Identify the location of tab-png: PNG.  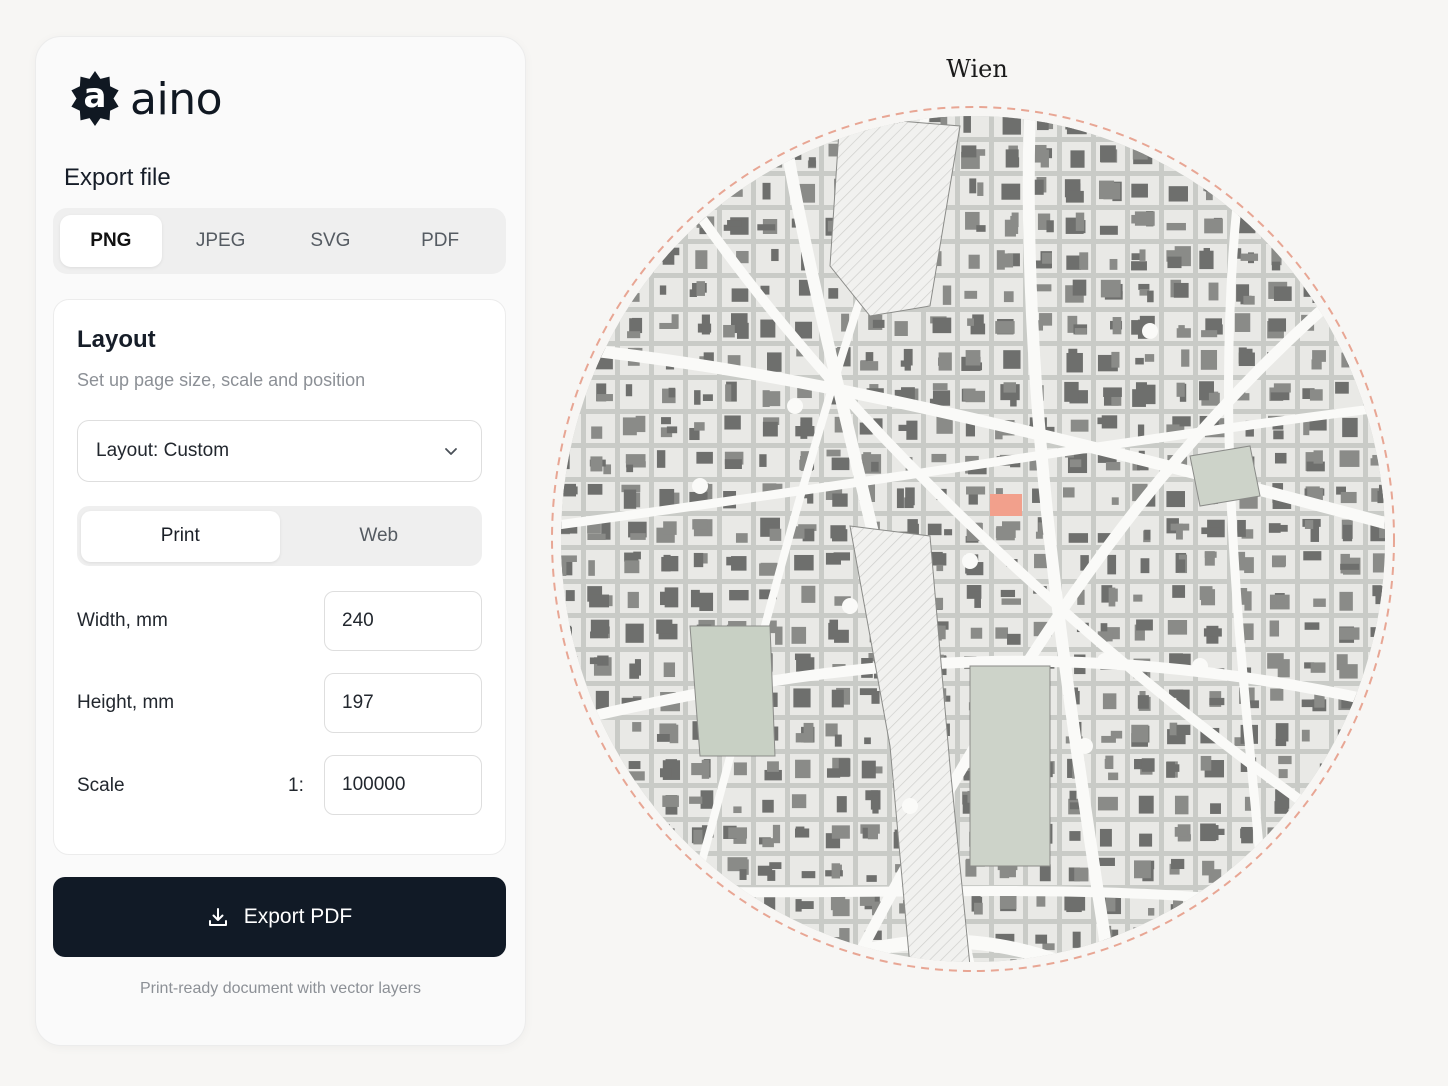
(111, 241).